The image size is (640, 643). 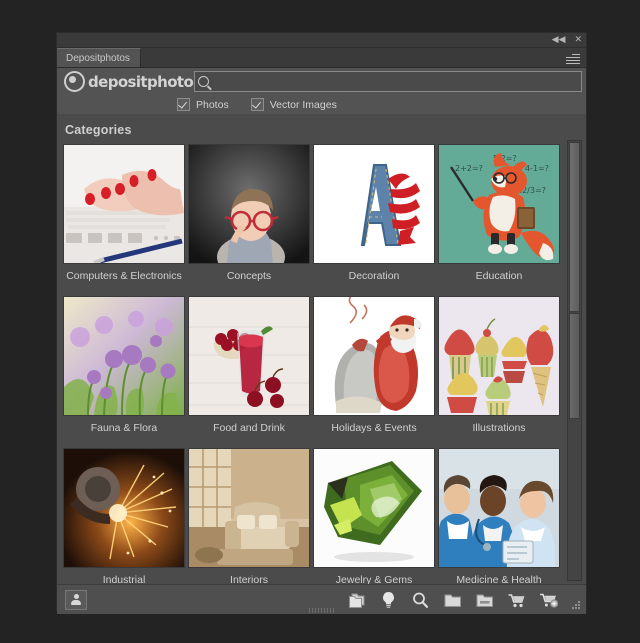 I want to click on thumbnail-decoration, so click(x=374, y=204).